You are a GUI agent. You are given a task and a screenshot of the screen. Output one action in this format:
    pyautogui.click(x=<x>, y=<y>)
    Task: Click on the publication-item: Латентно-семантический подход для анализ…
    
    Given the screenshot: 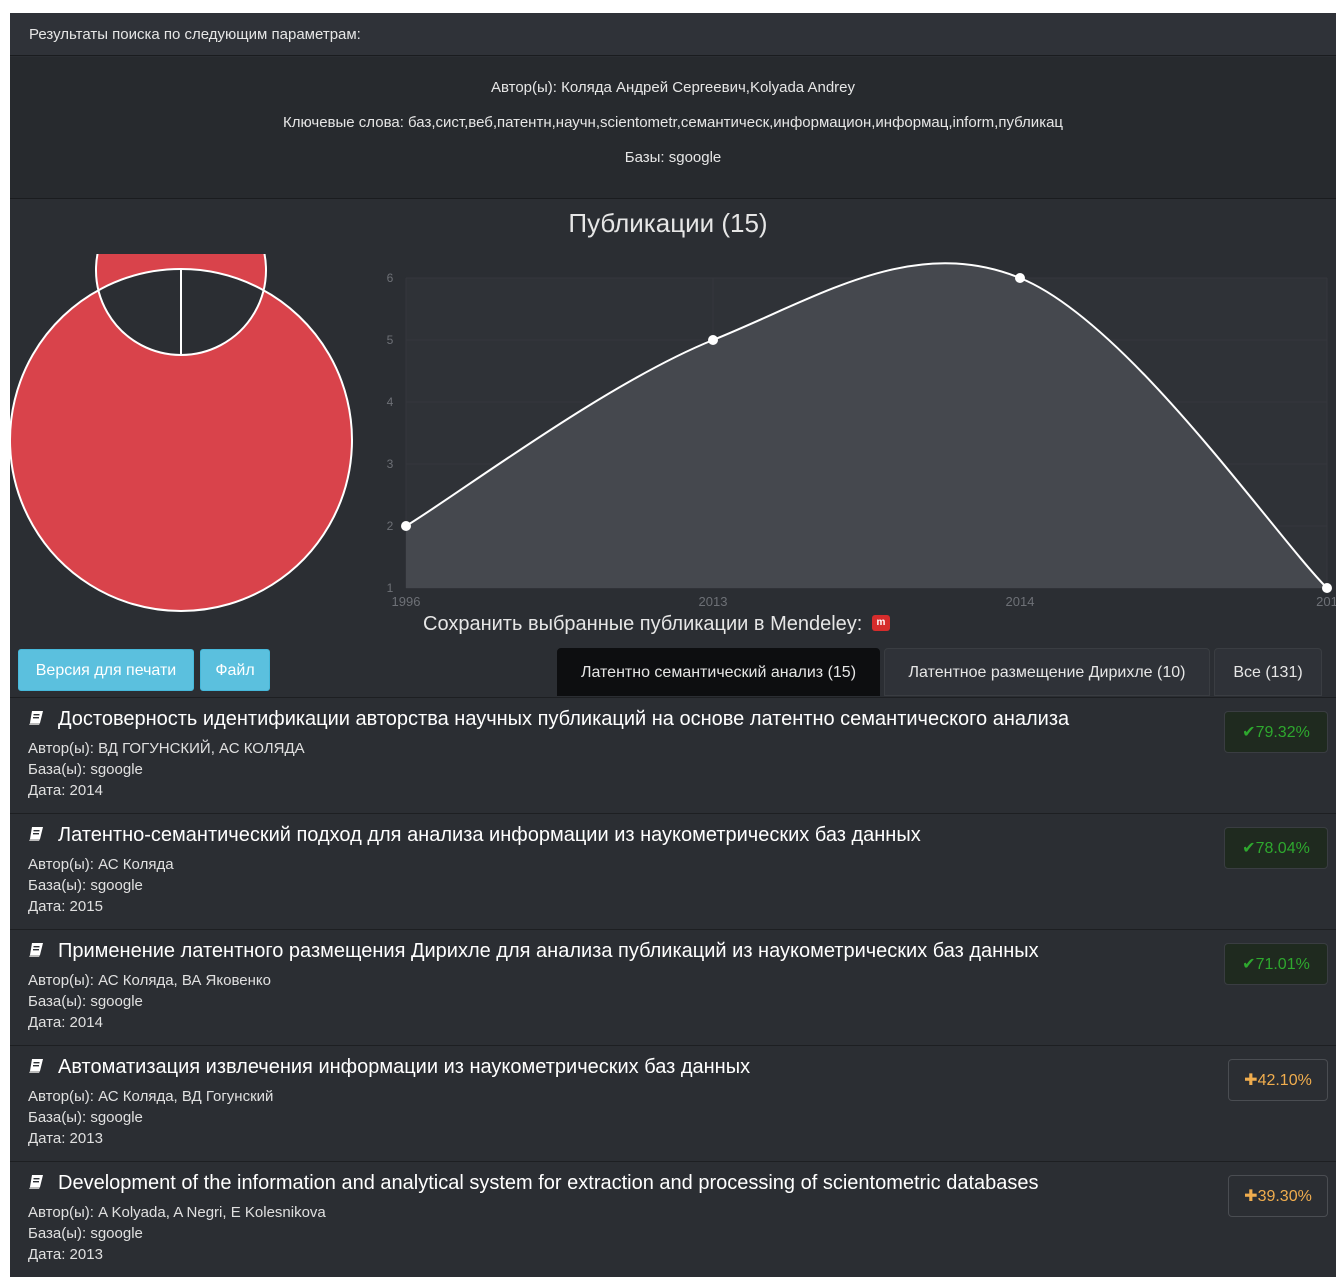 What is the action you would take?
    pyautogui.click(x=673, y=871)
    